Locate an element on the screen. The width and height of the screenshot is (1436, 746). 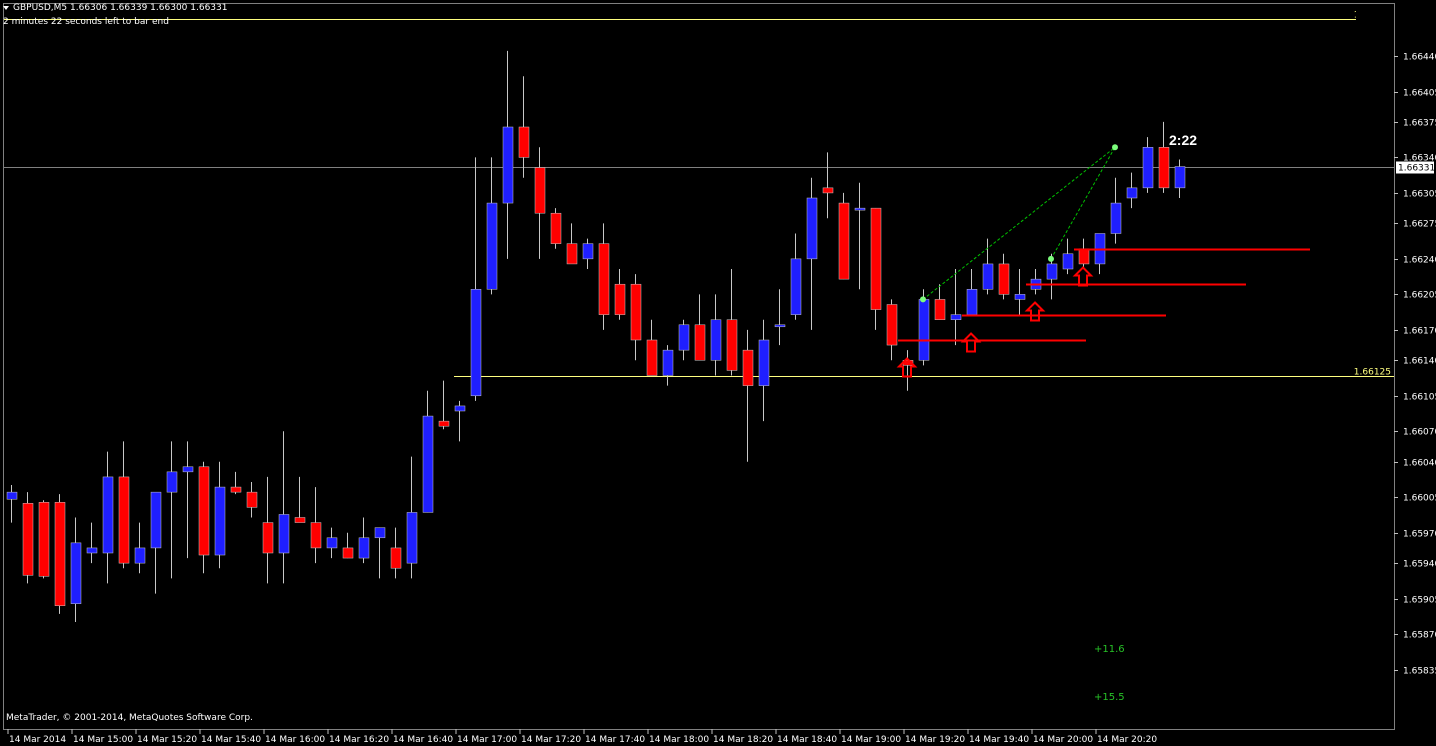
x-tick-label: 14 Mar 19:00 is located at coordinates (871, 740).